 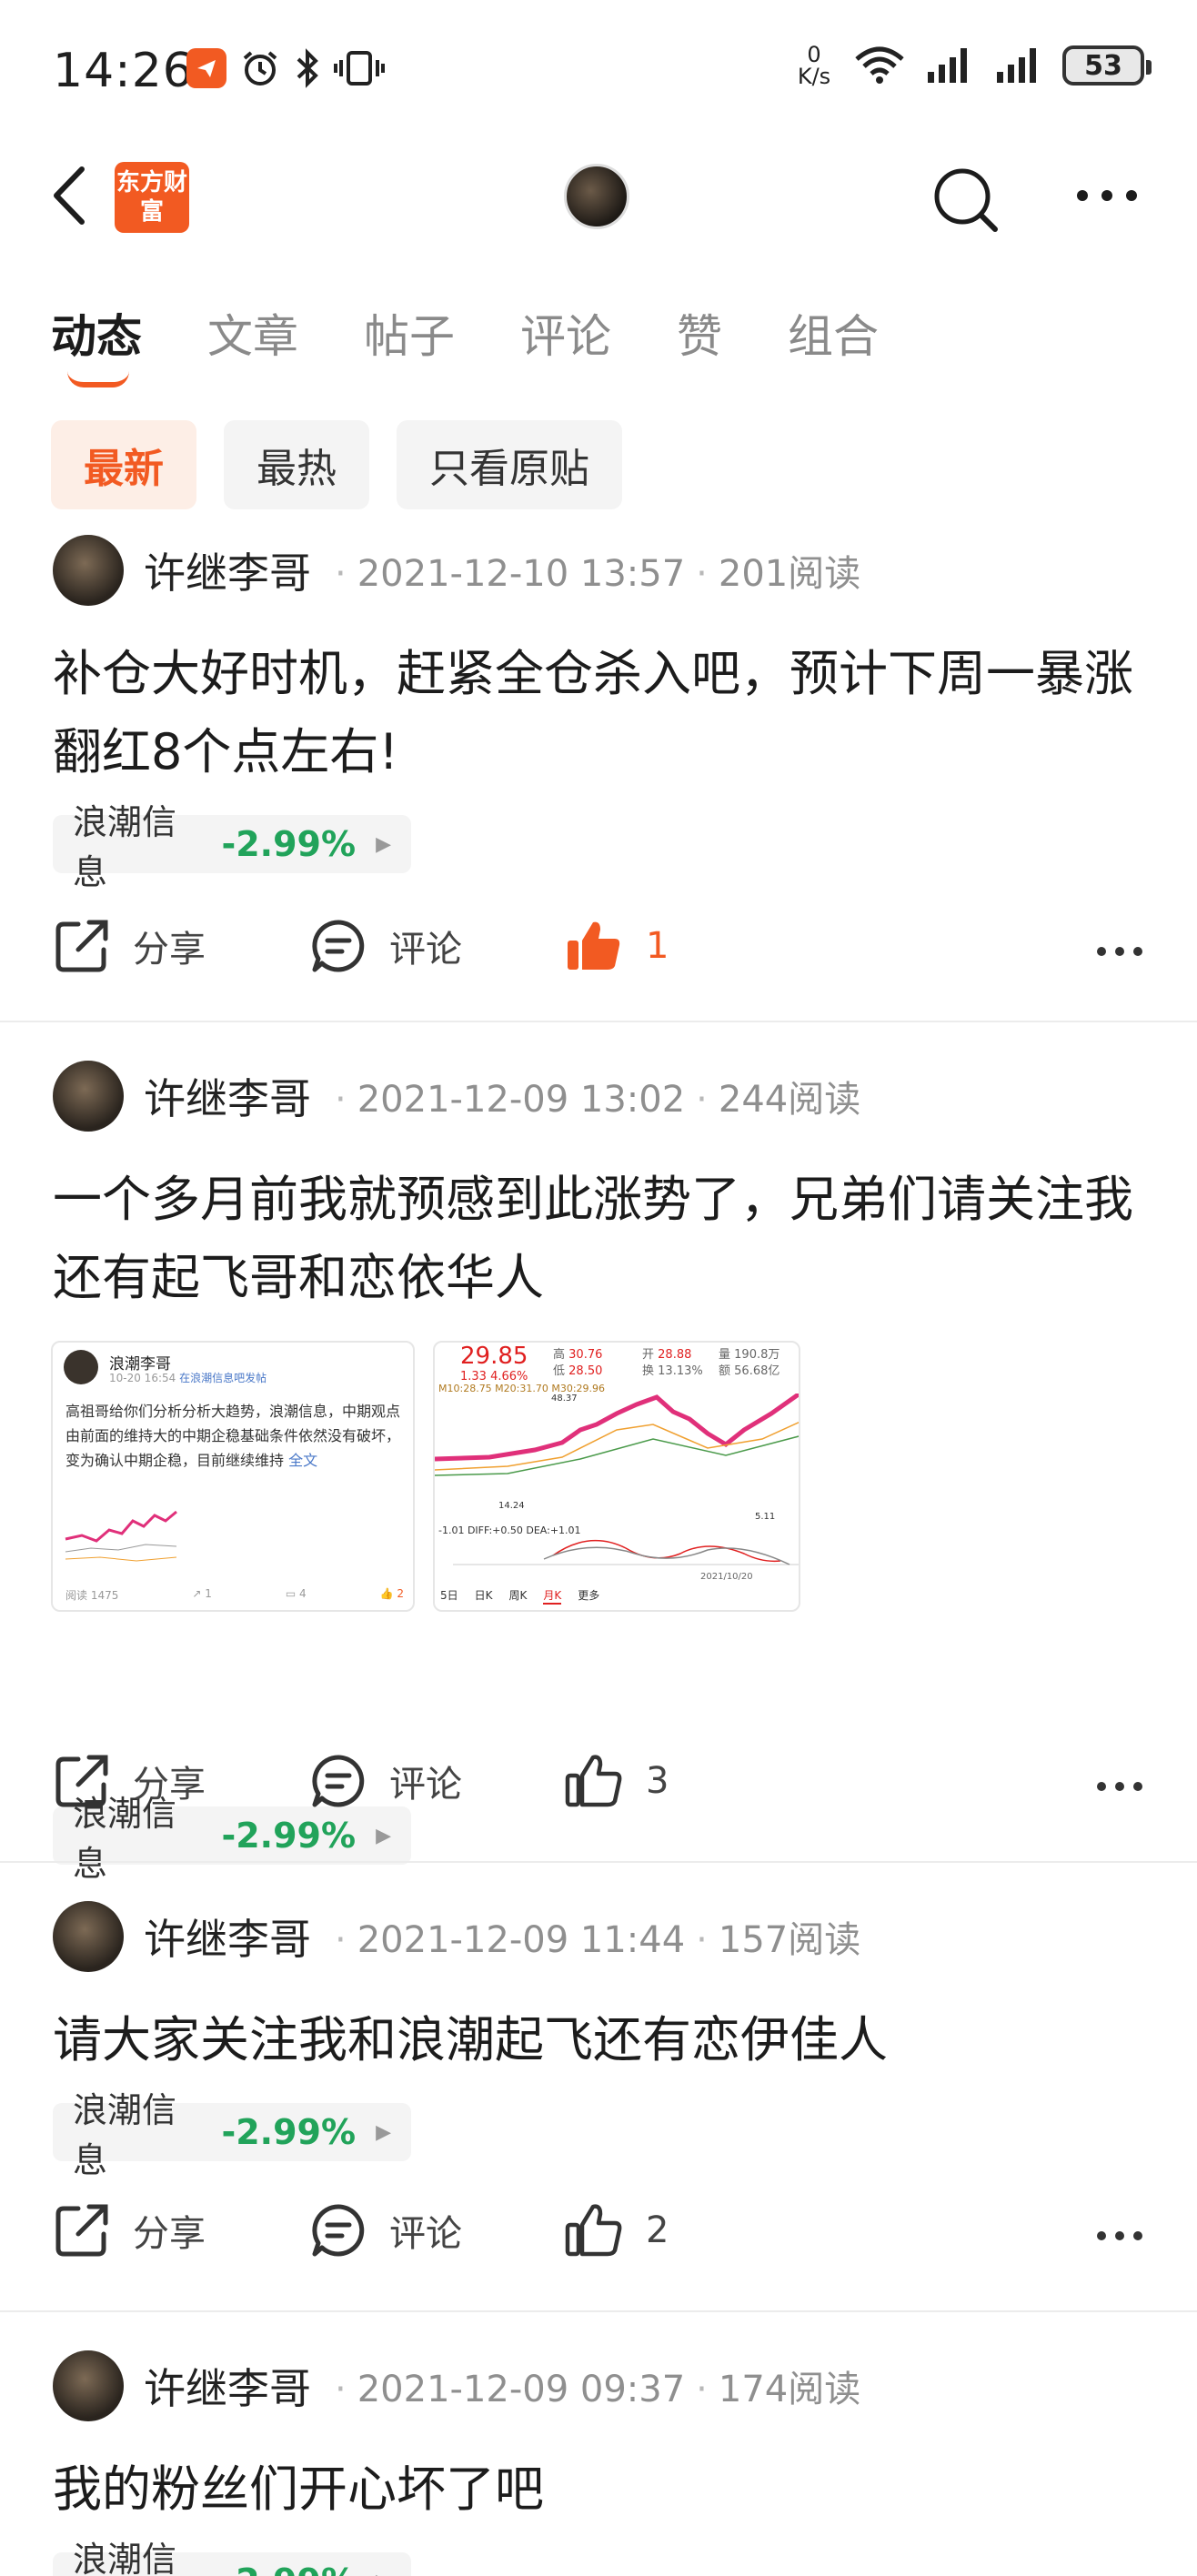 I want to click on net-speed: 0 K/s, so click(x=814, y=65).